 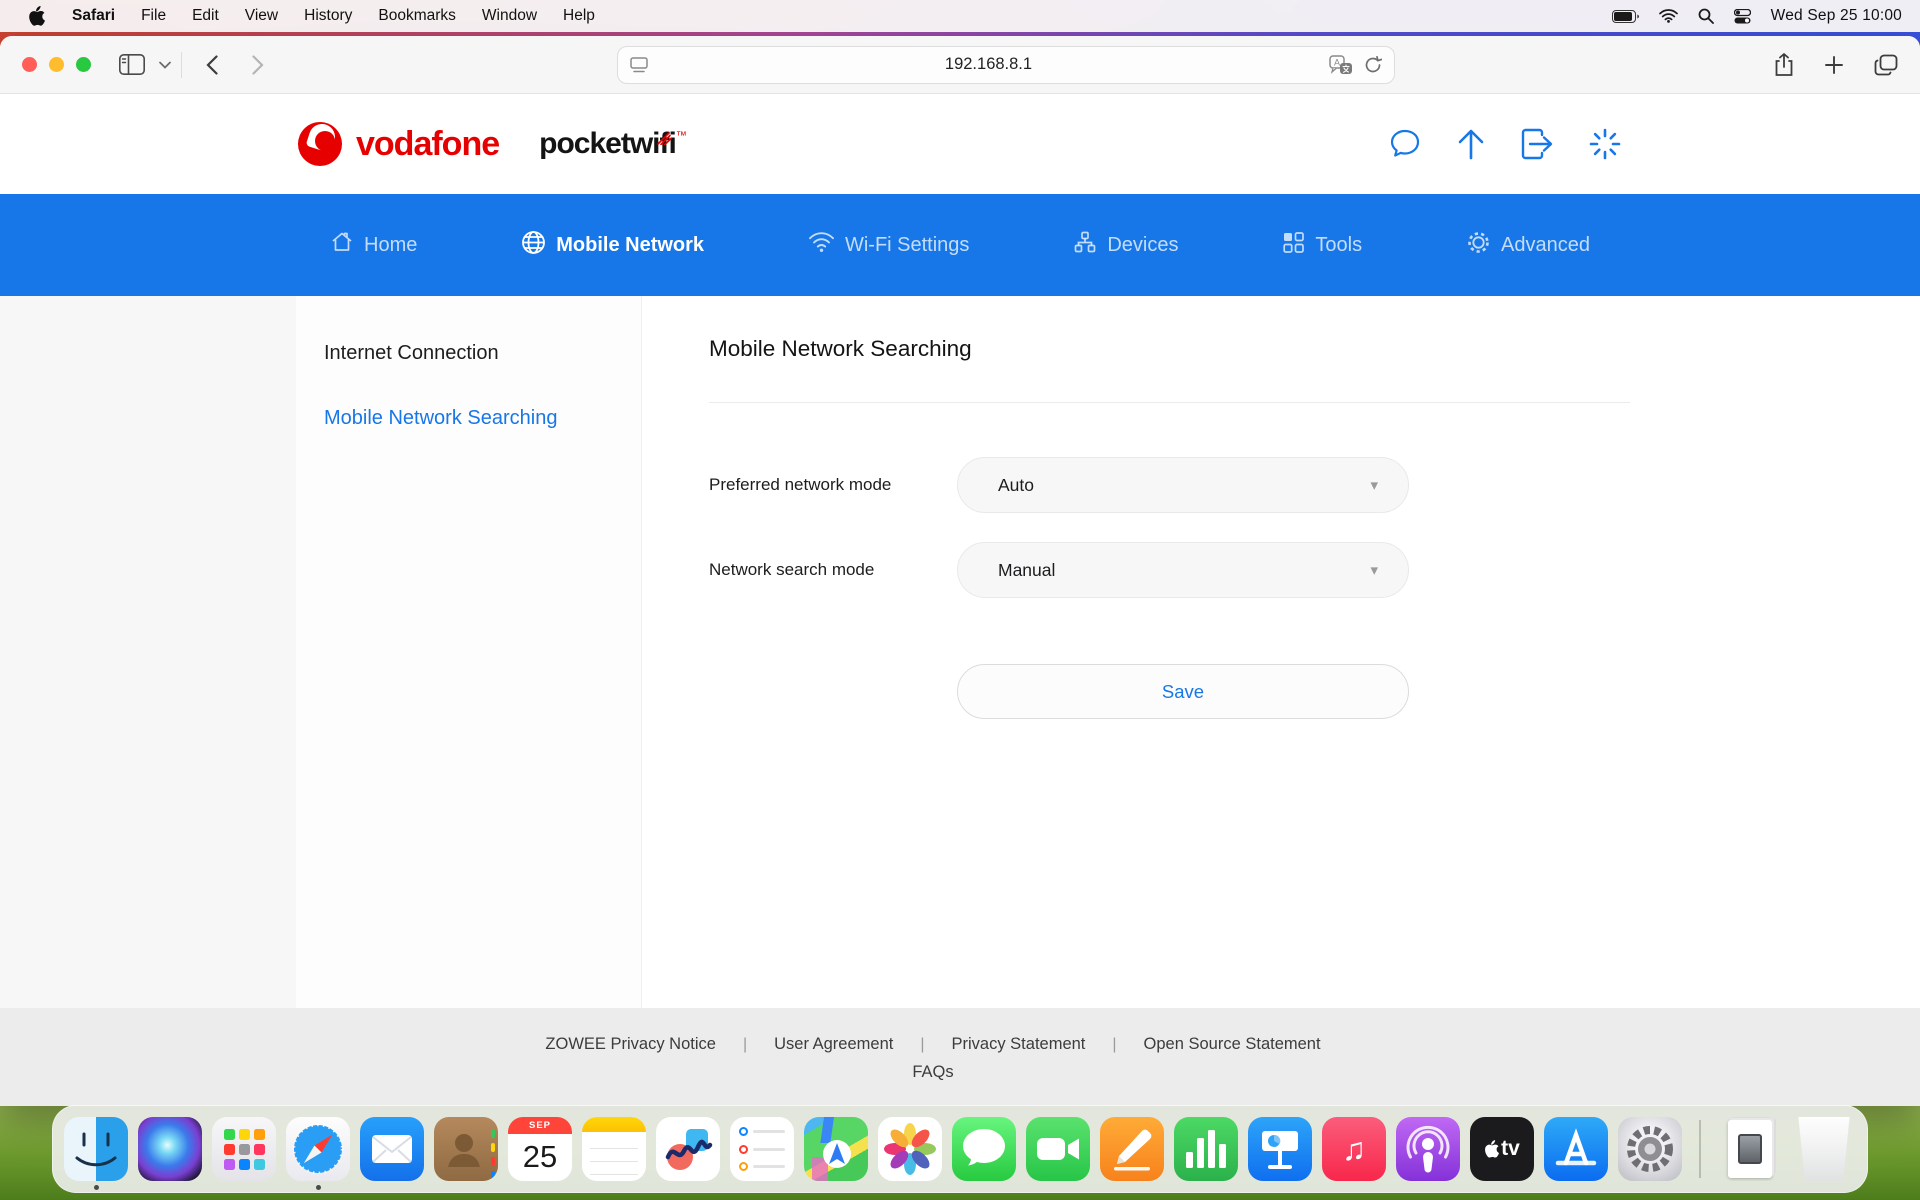 What do you see at coordinates (888, 245) in the screenshot?
I see `nav-wifi-settings: Wi-Fi Settings` at bounding box center [888, 245].